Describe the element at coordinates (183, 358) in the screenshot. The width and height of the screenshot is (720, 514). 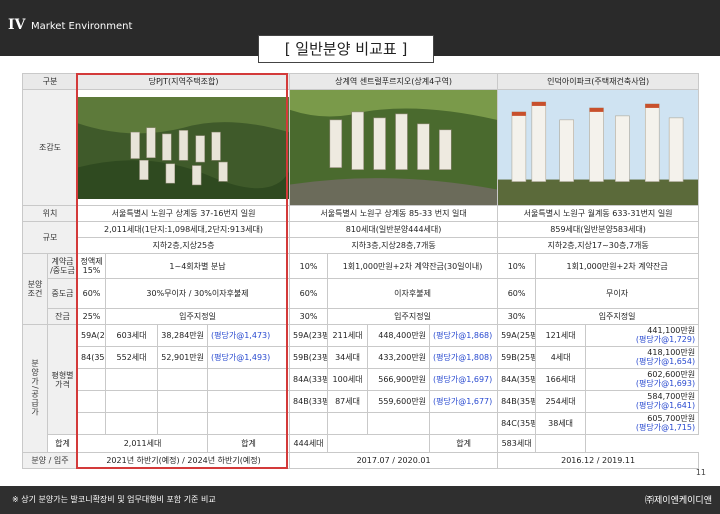
I see `unit-price: 52,901만원` at that location.